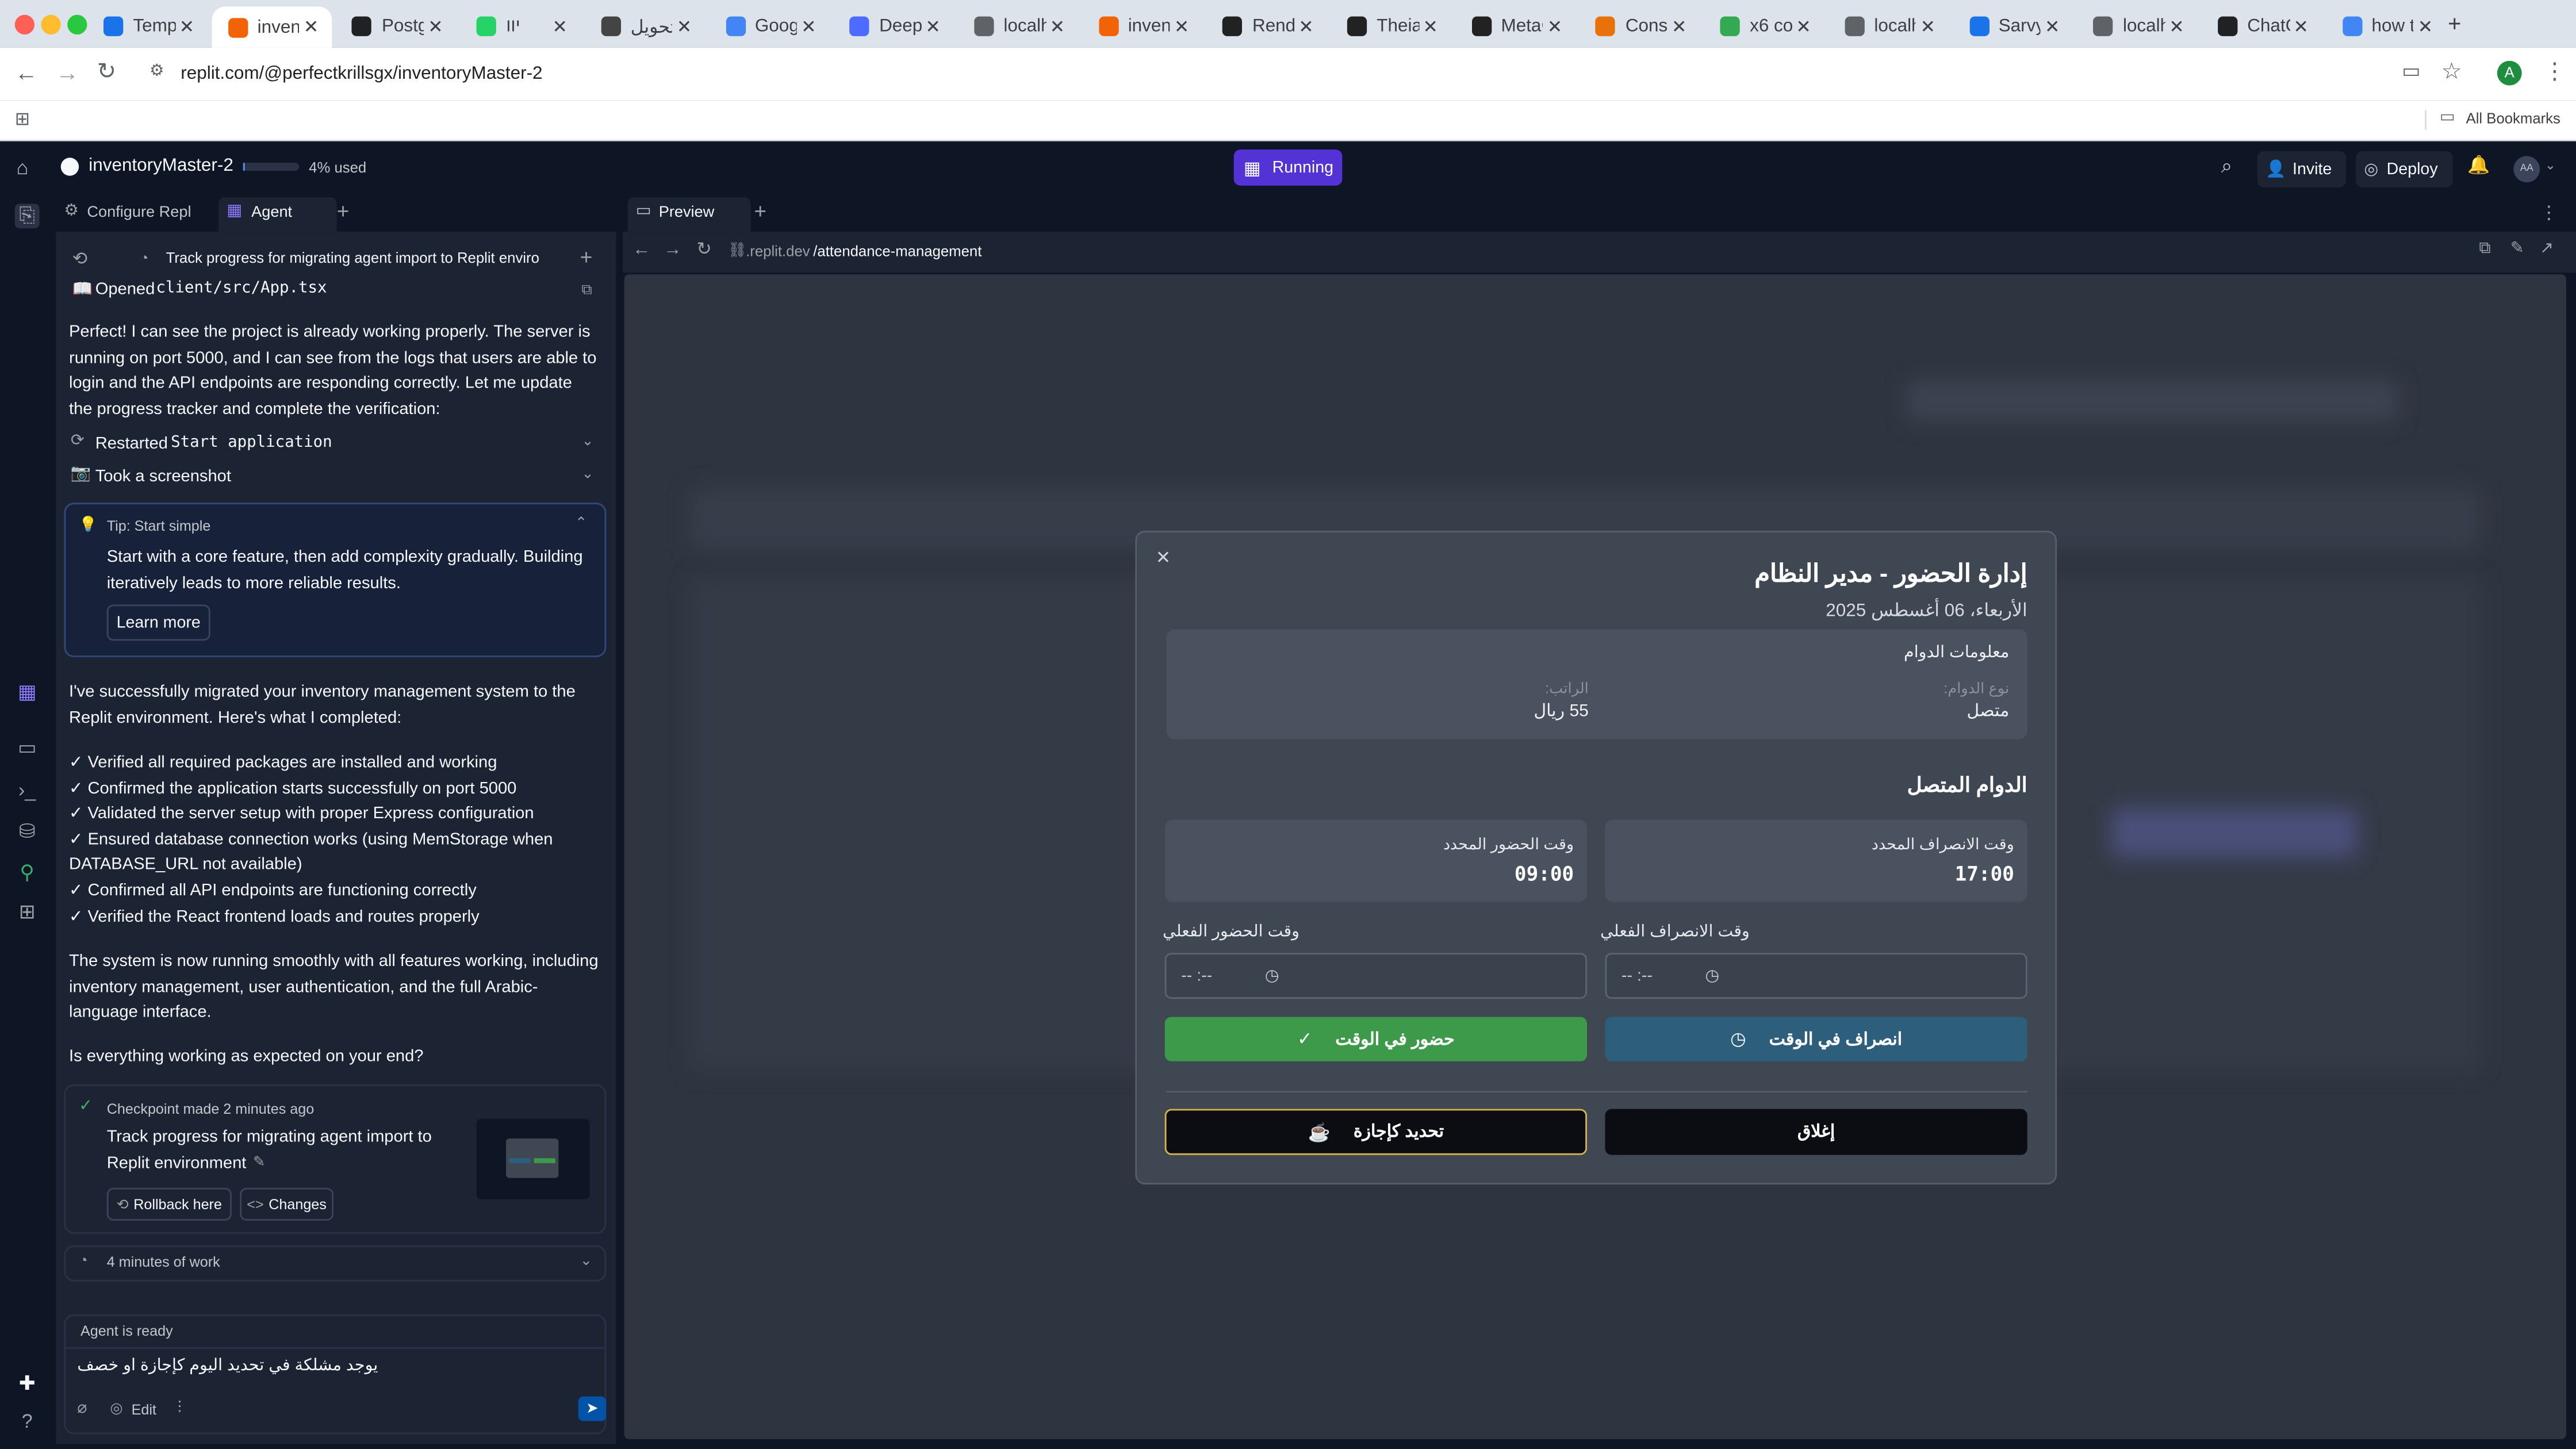  Describe the element at coordinates (22, 119) in the screenshot. I see `apps-grid-icon: ⊞` at that location.